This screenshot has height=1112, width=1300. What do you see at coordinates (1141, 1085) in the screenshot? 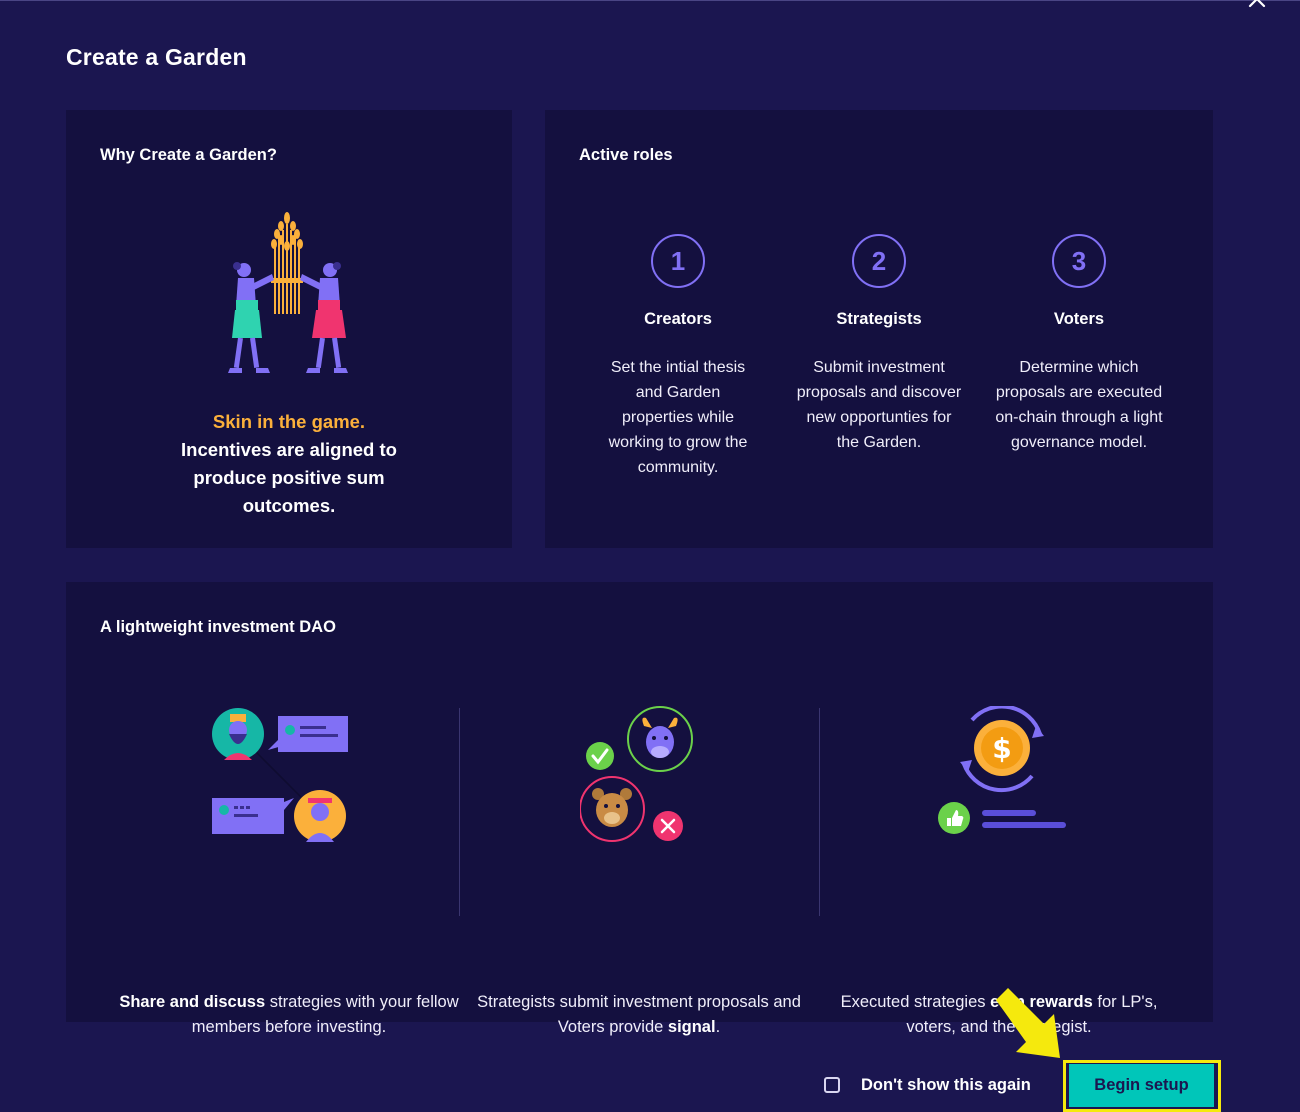
I see `begin-setup-button: Begin setup` at bounding box center [1141, 1085].